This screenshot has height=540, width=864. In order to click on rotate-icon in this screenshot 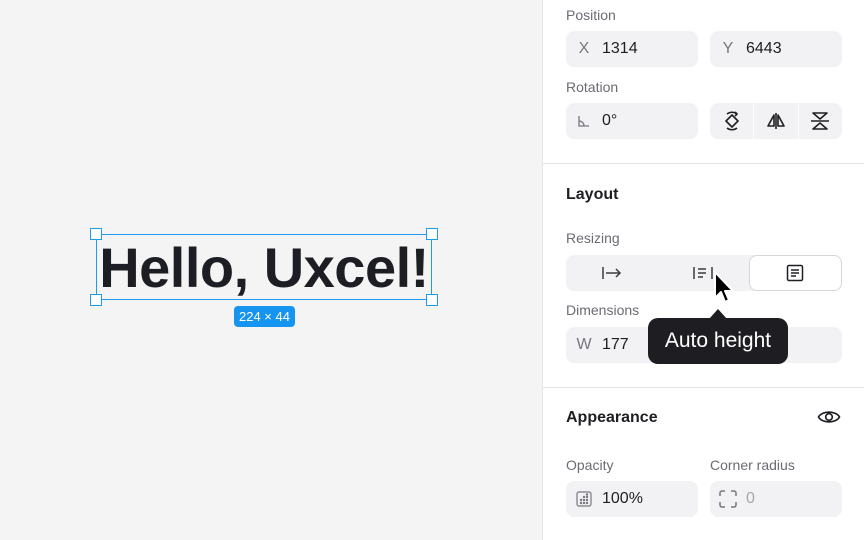, I will do `click(731, 121)`.